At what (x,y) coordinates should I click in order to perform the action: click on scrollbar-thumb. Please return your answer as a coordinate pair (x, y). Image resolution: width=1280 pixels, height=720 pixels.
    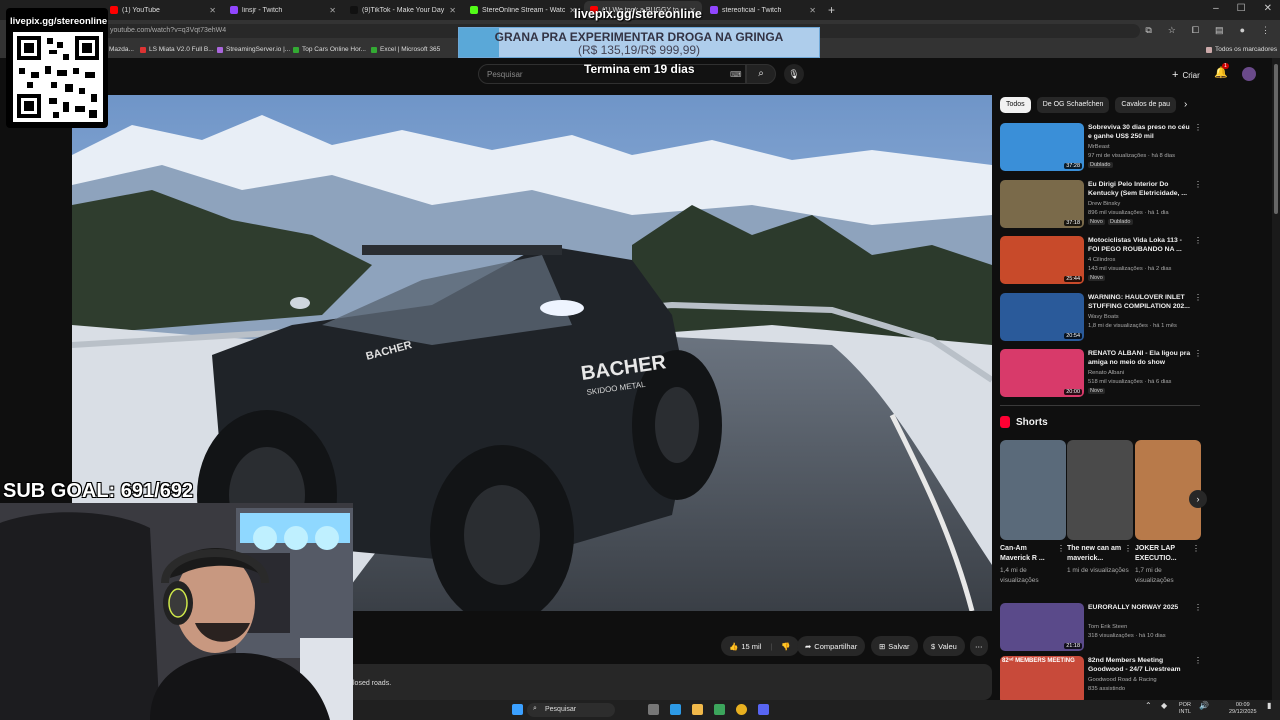
    Looking at the image, I should click on (1276, 139).